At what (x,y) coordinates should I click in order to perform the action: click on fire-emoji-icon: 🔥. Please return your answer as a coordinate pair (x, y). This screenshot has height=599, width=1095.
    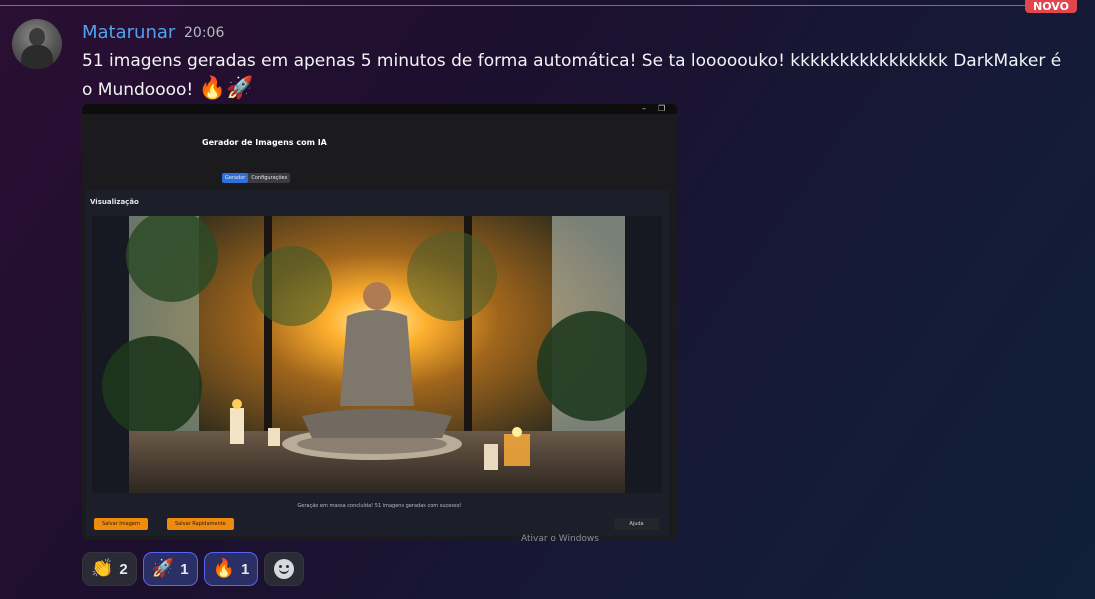
    Looking at the image, I should click on (223, 568).